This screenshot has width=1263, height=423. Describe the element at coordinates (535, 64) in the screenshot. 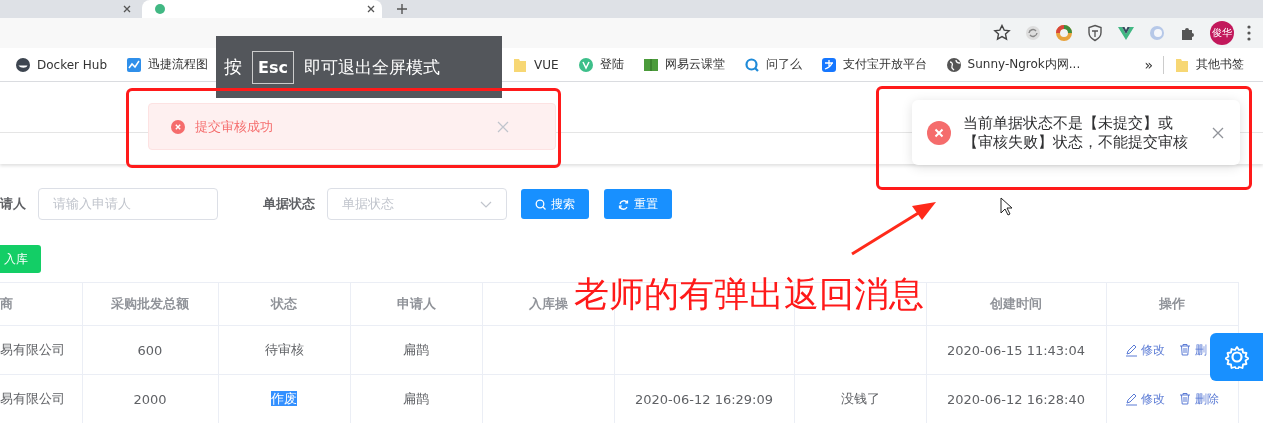

I see `bookmark: VUE` at that location.